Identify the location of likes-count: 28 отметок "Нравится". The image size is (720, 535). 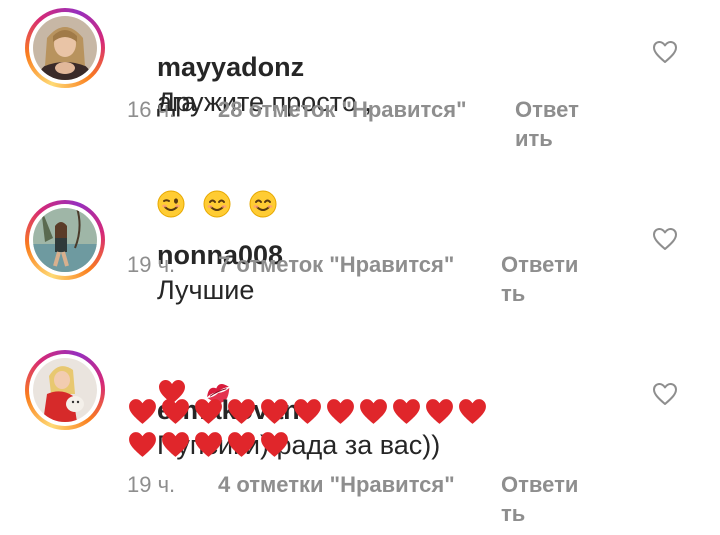
(342, 109).